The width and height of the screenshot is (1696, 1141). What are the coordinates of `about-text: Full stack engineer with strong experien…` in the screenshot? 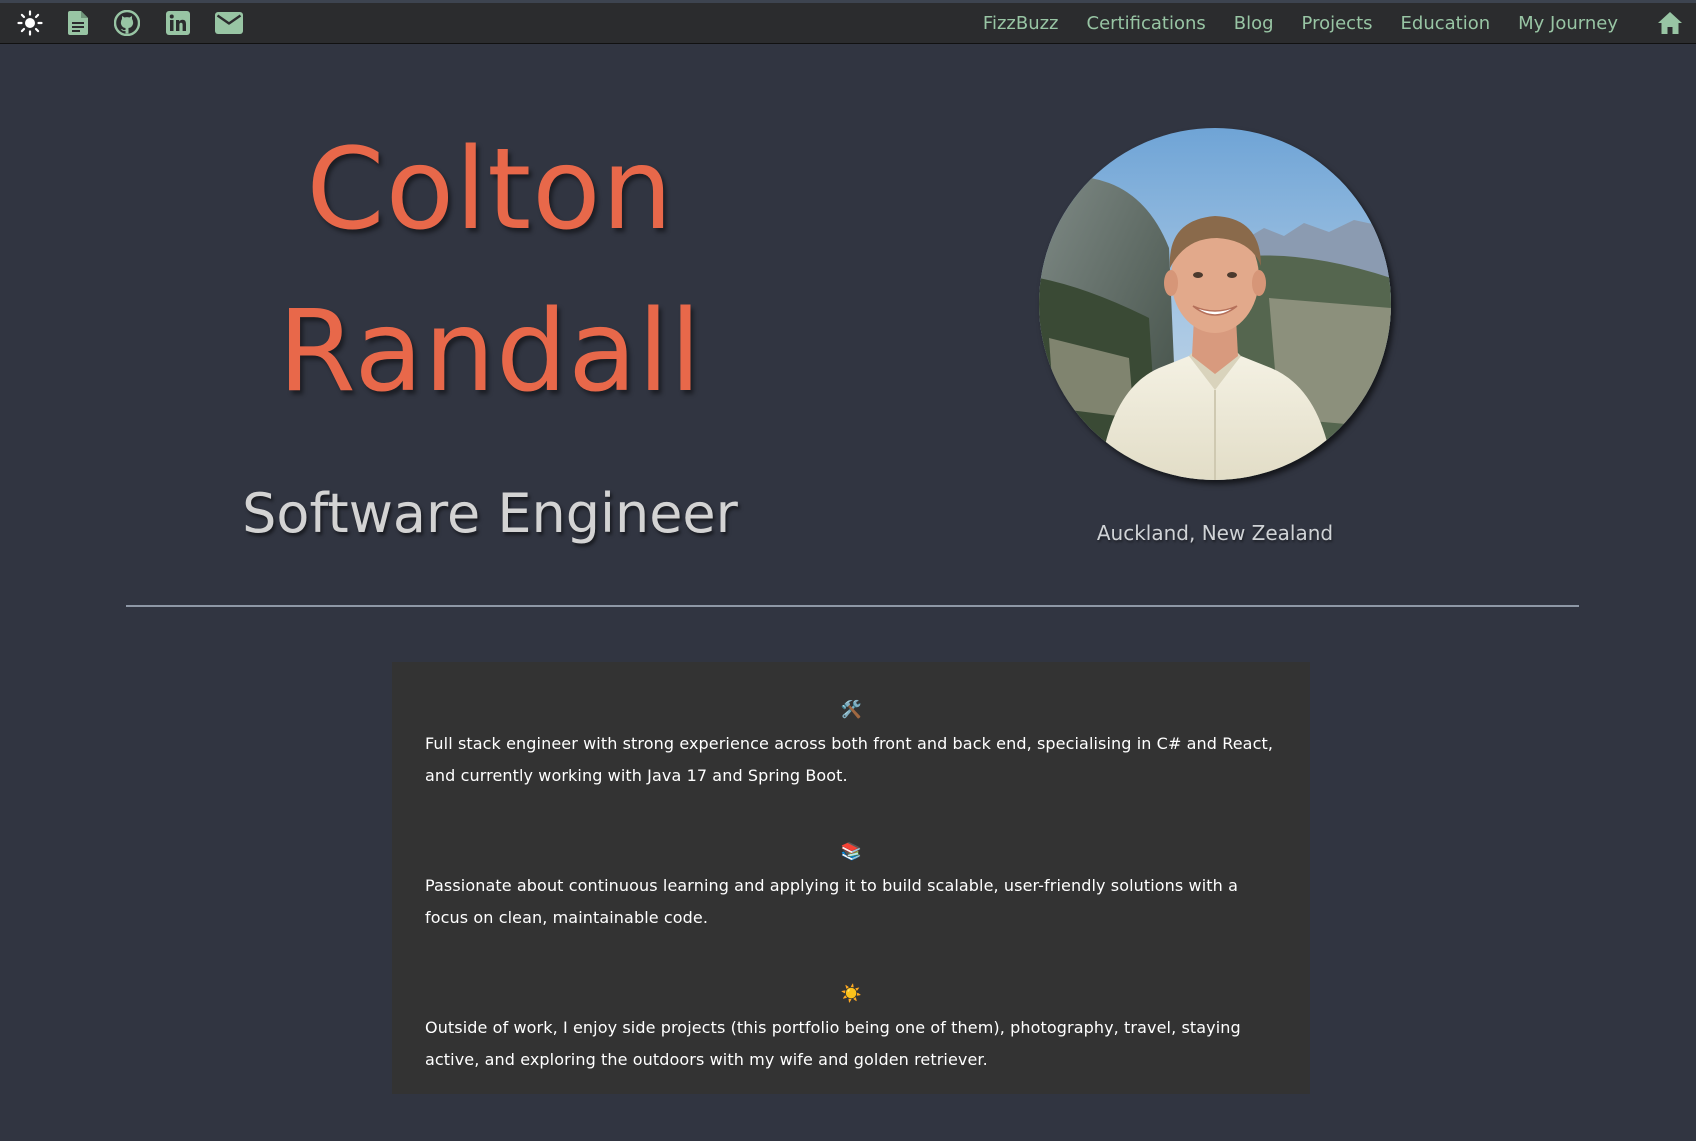 It's located at (849, 759).